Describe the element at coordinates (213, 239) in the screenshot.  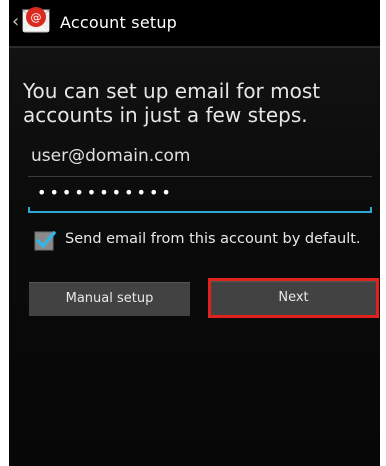
I see `default-account-label: Send email from this account by default.` at that location.